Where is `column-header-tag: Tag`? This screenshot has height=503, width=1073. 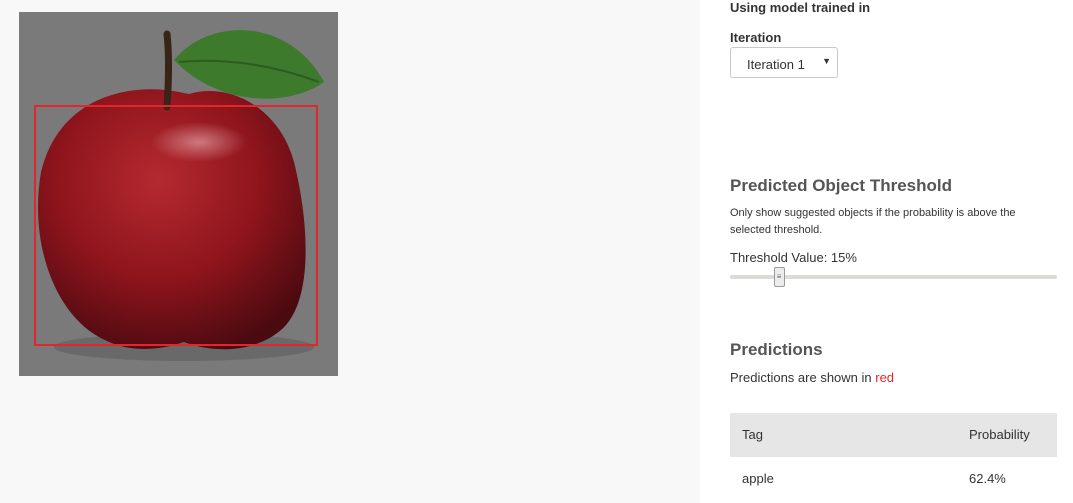
column-header-tag: Tag is located at coordinates (752, 434).